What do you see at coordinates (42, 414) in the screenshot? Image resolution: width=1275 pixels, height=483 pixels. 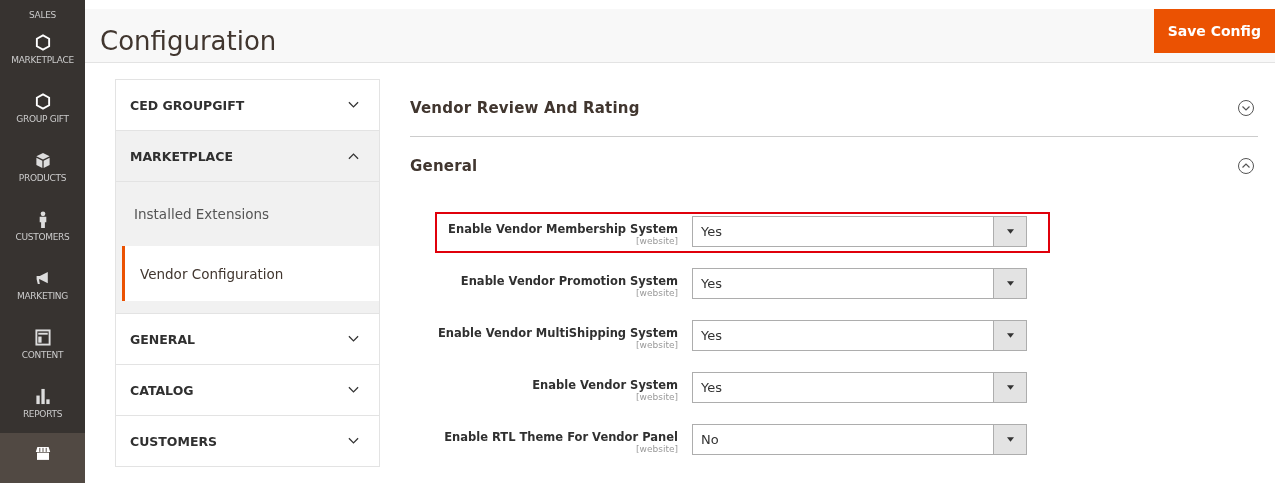 I see `nav-label: REPORTS` at bounding box center [42, 414].